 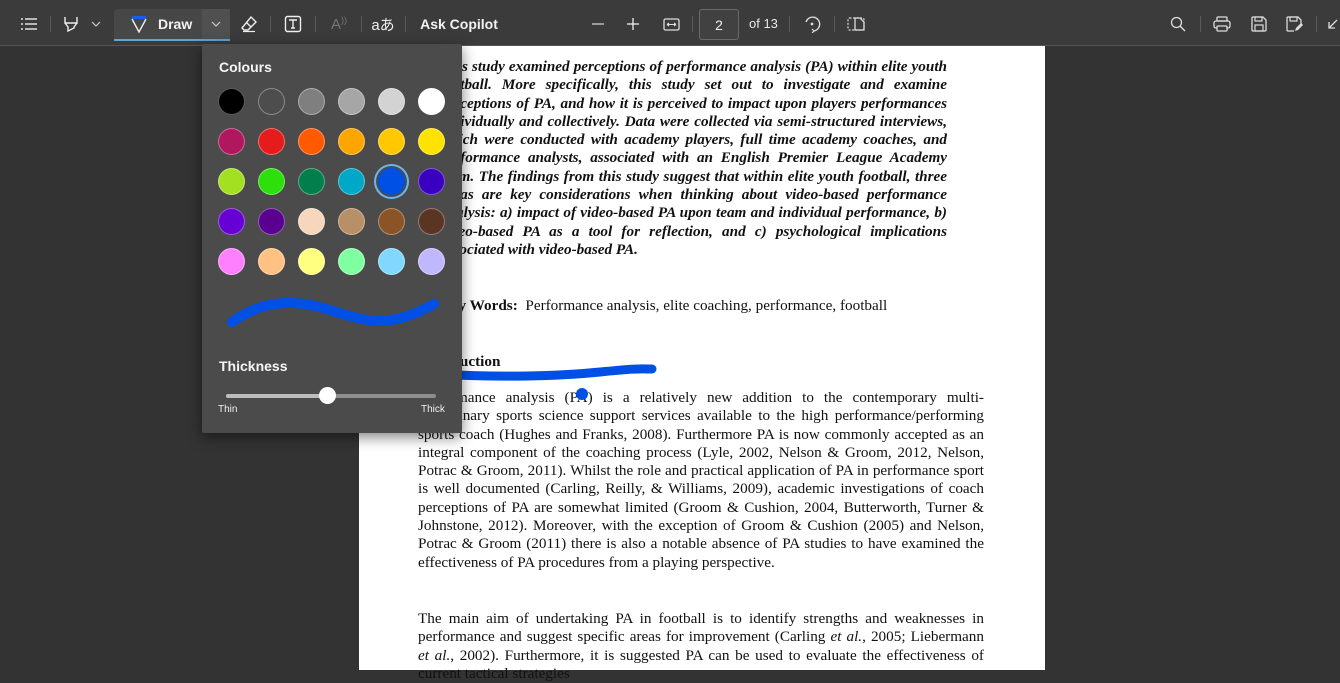 I want to click on save-as-icon, so click(x=1294, y=24).